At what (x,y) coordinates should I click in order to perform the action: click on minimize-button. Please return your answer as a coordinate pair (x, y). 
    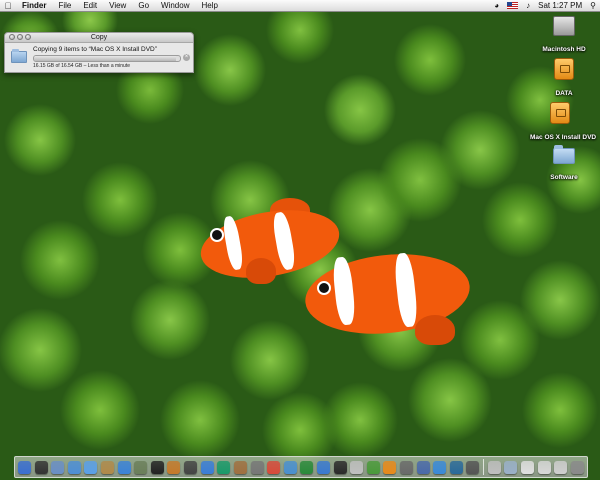
    Looking at the image, I should click on (20, 37).